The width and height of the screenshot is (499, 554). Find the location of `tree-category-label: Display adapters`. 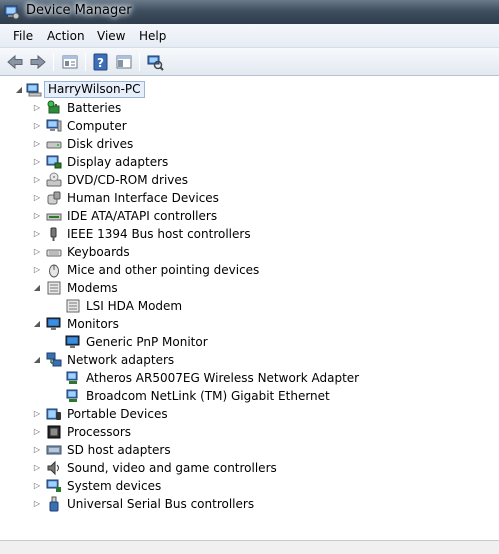

tree-category-label: Display adapters is located at coordinates (118, 162).